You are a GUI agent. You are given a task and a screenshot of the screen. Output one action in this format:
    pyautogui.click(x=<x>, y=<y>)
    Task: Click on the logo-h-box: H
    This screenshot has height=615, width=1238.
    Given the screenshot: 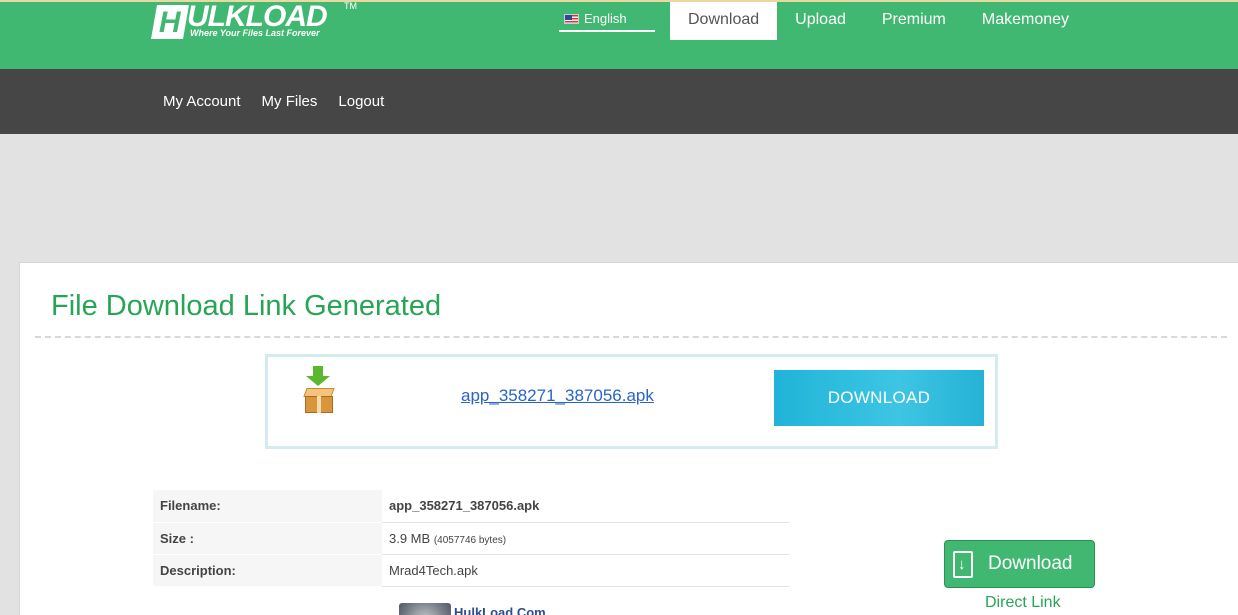 What is the action you would take?
    pyautogui.click(x=170, y=22)
    